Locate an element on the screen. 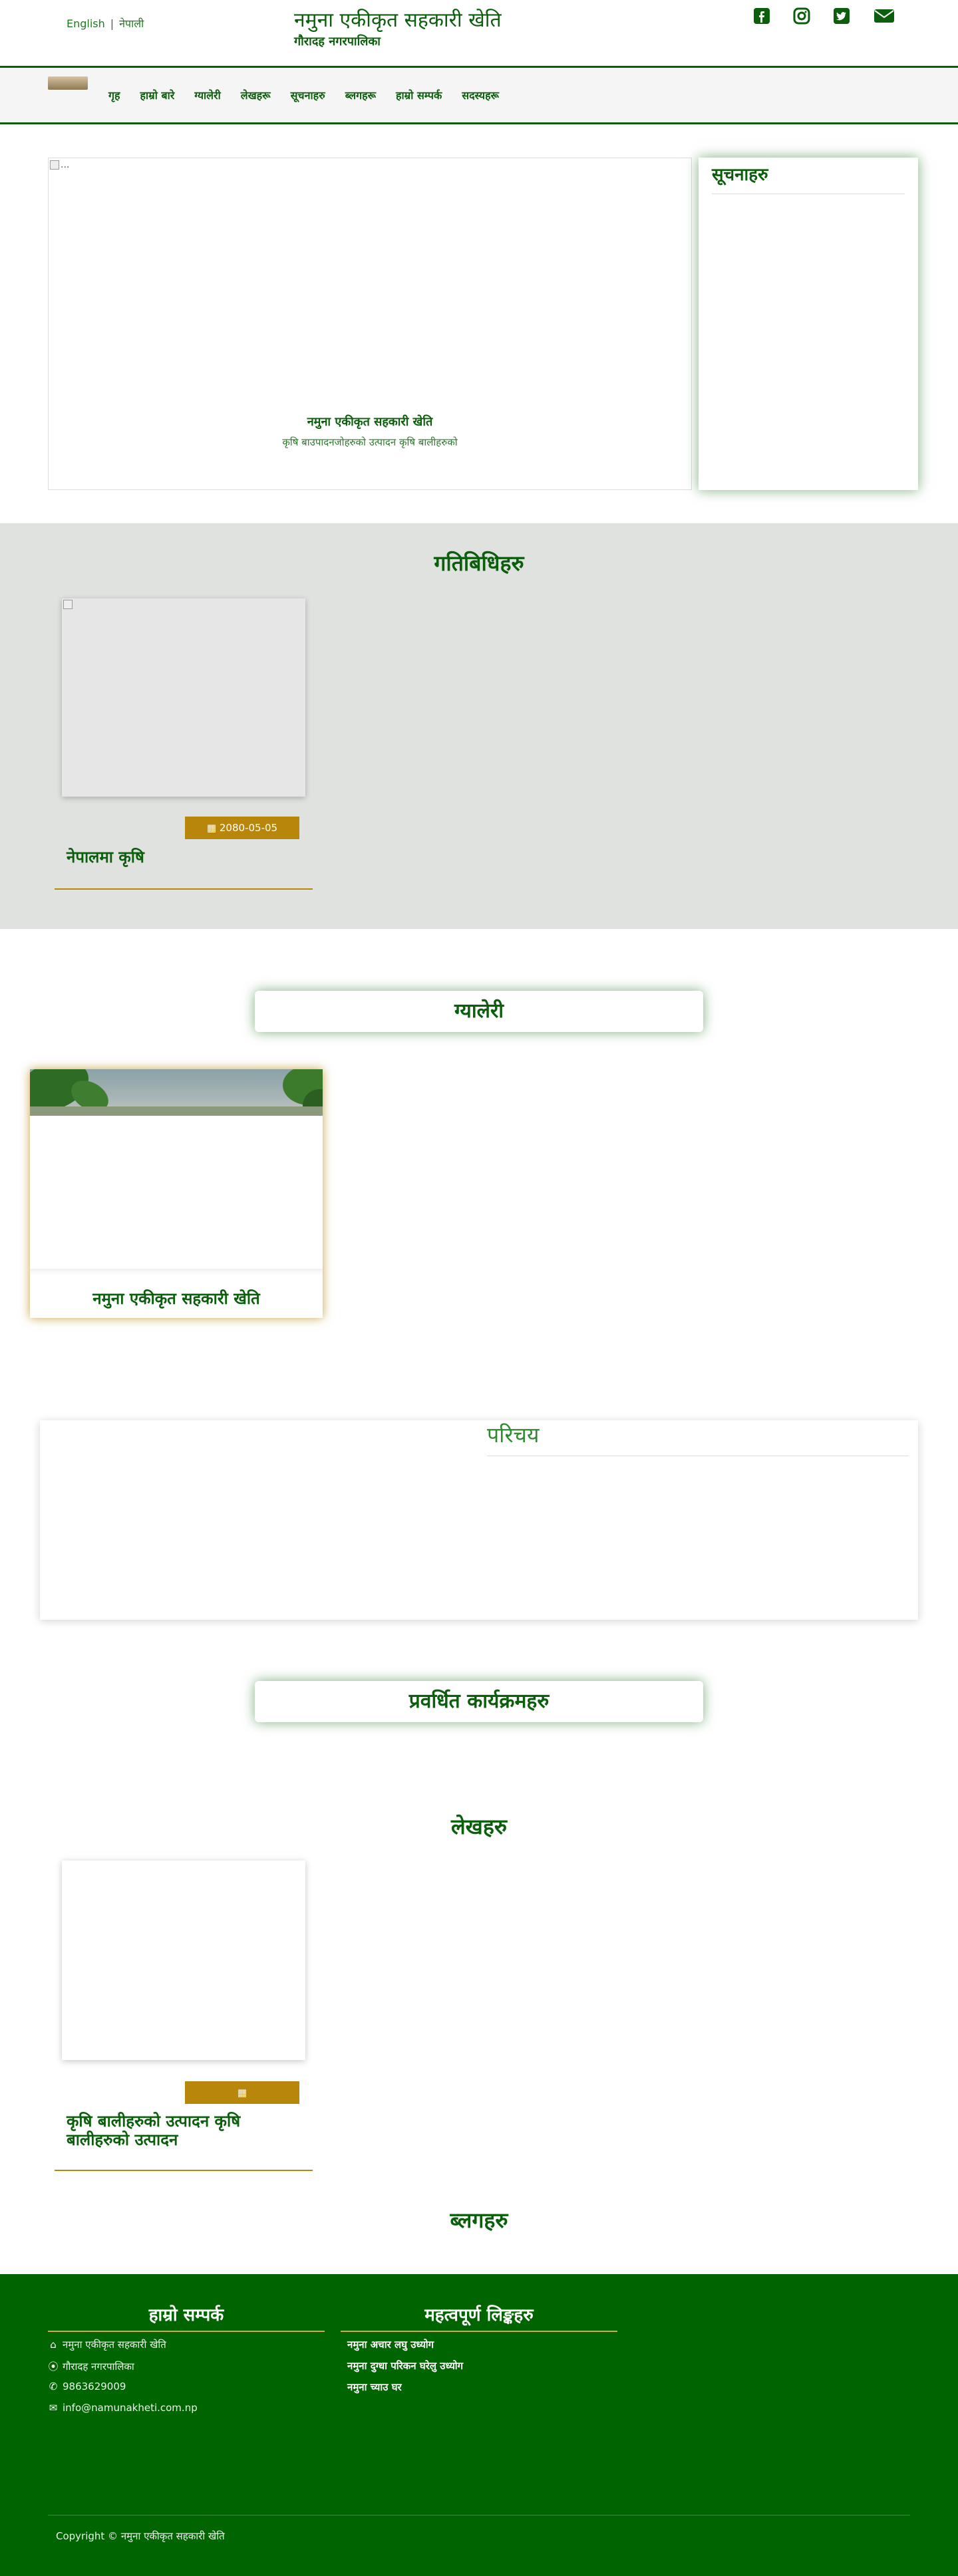 This screenshot has width=958, height=2576. activity-card-underline is located at coordinates (184, 889).